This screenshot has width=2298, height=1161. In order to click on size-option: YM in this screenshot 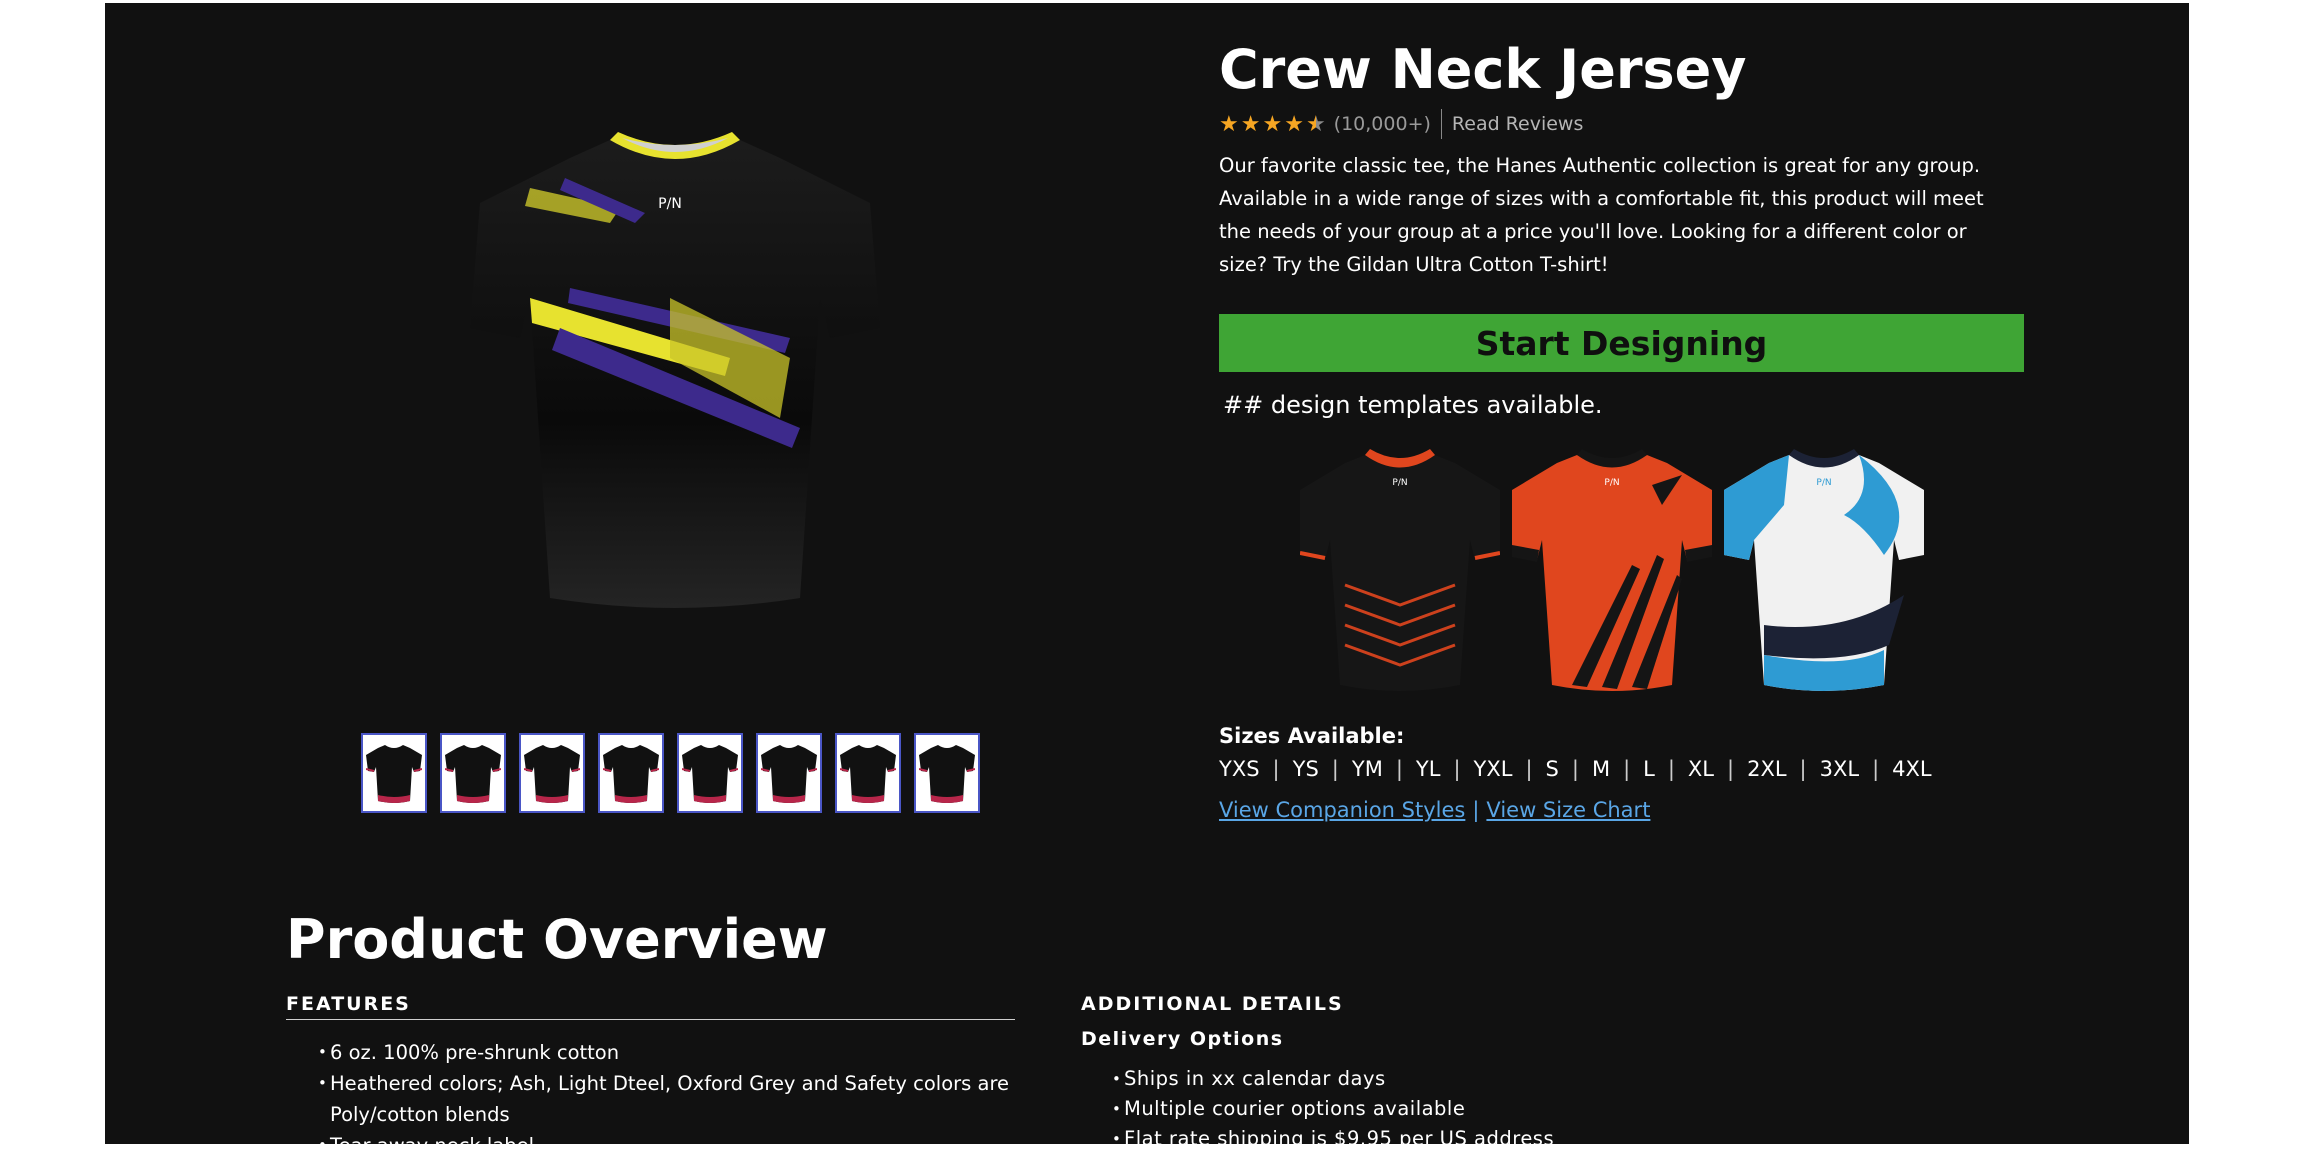, I will do `click(1367, 769)`.